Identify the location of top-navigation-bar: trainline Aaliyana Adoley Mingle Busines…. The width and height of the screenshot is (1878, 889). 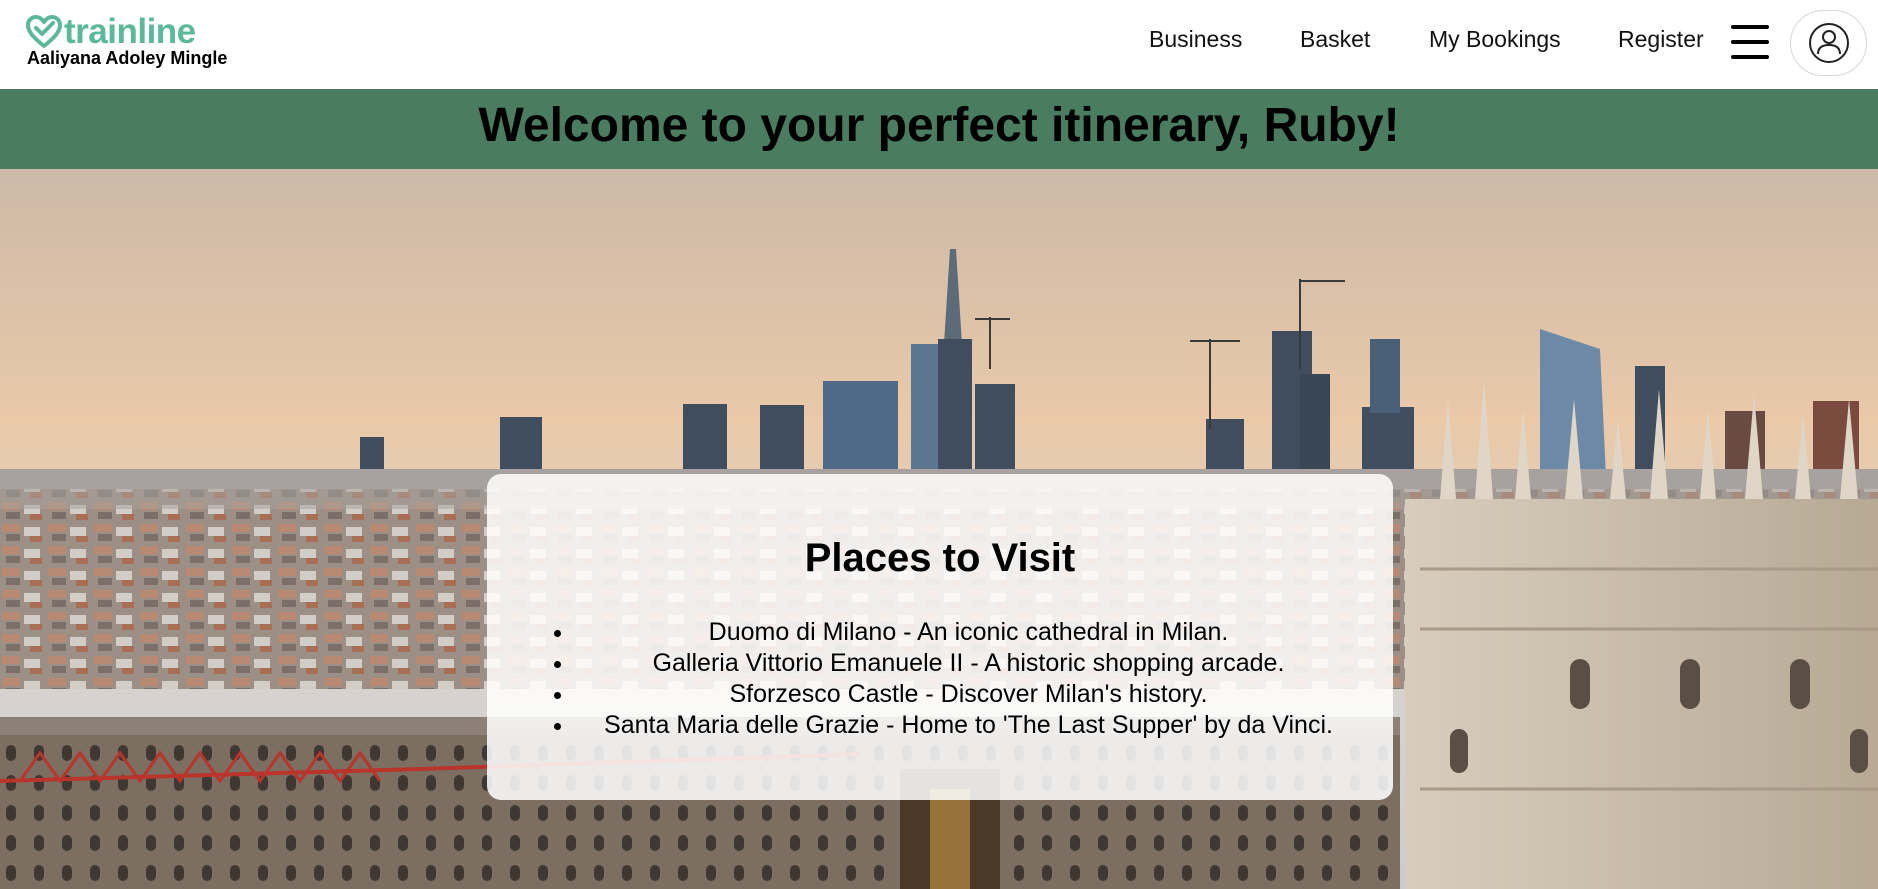
(939, 44).